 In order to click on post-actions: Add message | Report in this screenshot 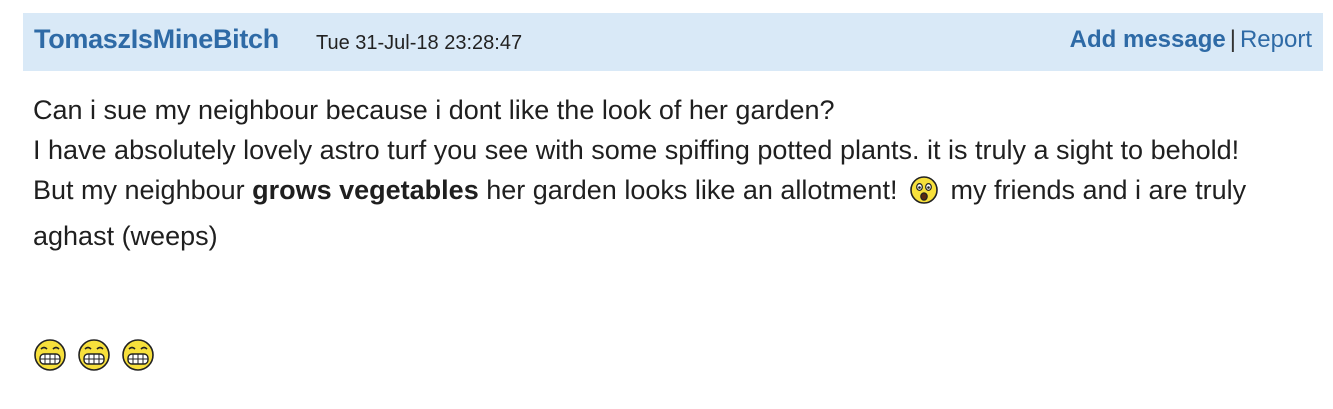, I will do `click(1191, 40)`.